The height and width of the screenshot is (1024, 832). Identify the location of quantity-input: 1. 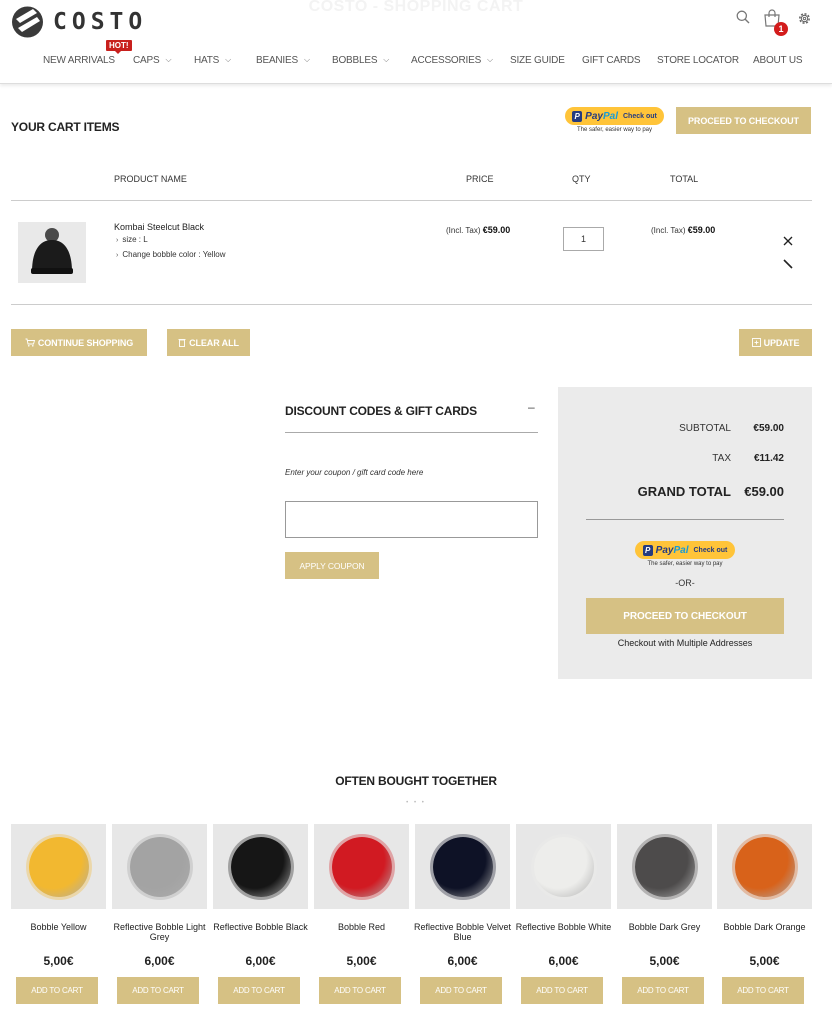
(583, 239).